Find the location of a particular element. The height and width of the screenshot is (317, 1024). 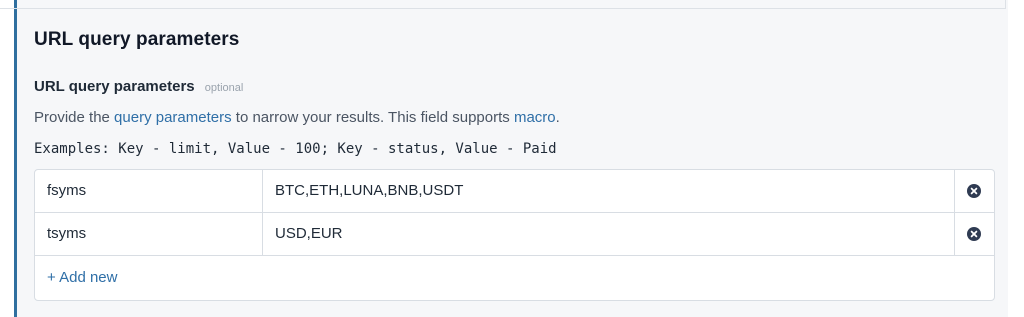

param-row: fsyms BTC,ETH,LUNA,BNB,USDT is located at coordinates (514, 191).